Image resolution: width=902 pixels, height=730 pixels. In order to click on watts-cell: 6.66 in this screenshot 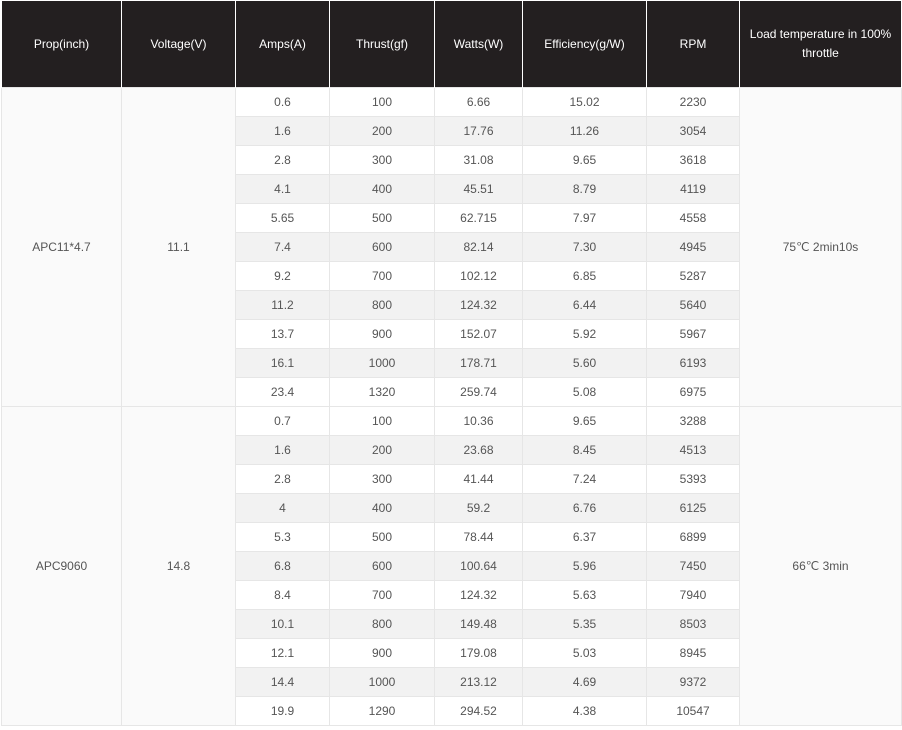, I will do `click(478, 102)`.